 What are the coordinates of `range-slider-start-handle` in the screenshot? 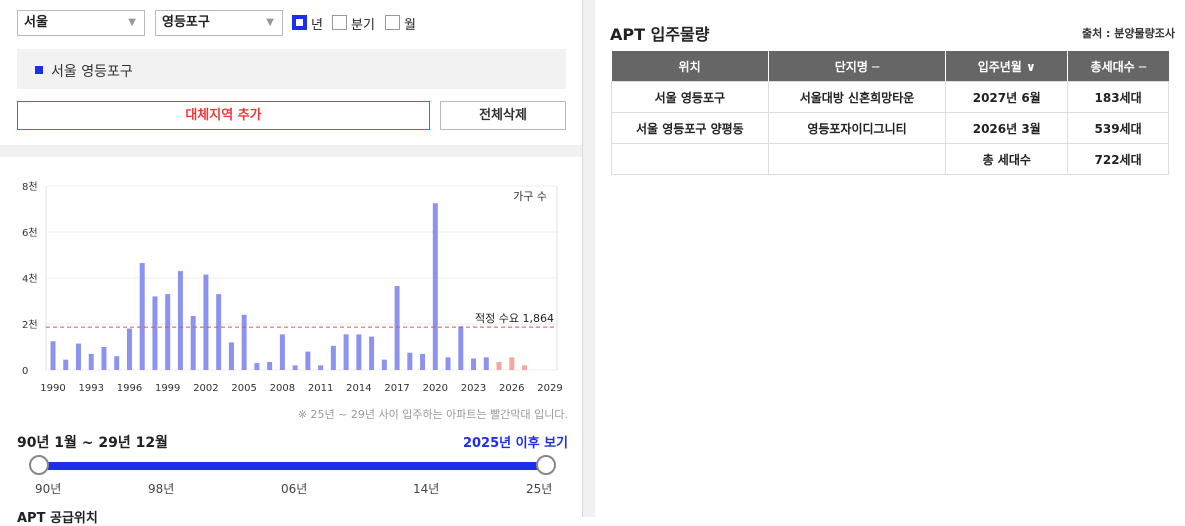 It's located at (39, 465).